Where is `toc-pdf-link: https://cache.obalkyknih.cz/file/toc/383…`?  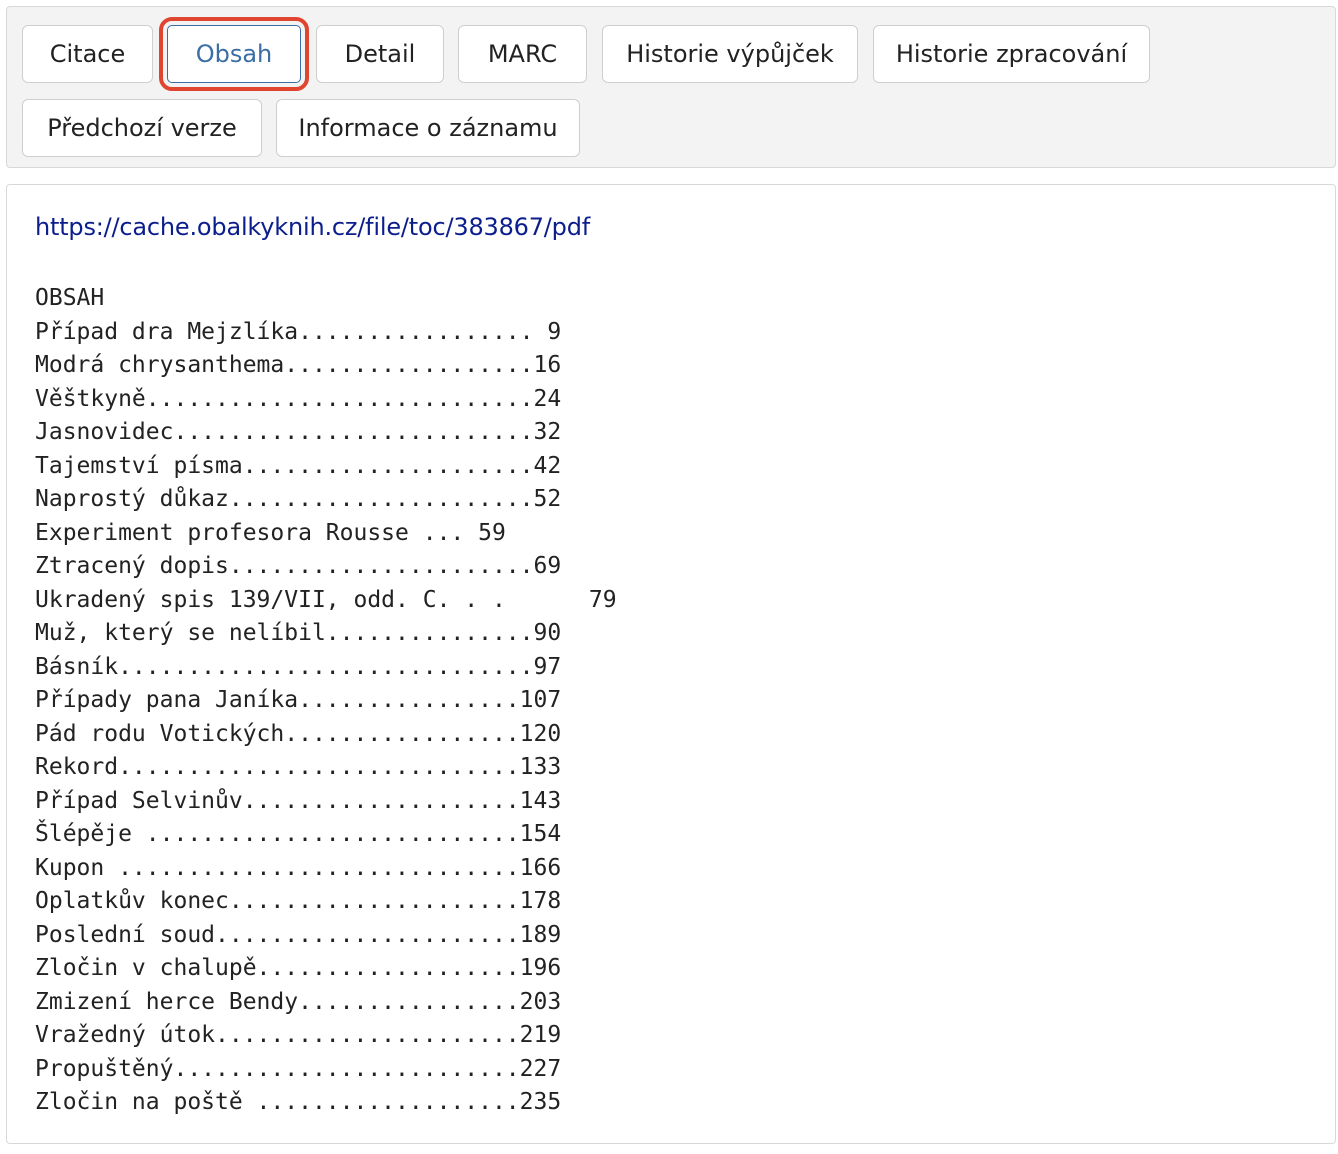
toc-pdf-link: https://cache.obalkyknih.cz/file/toc/383… is located at coordinates (312, 227).